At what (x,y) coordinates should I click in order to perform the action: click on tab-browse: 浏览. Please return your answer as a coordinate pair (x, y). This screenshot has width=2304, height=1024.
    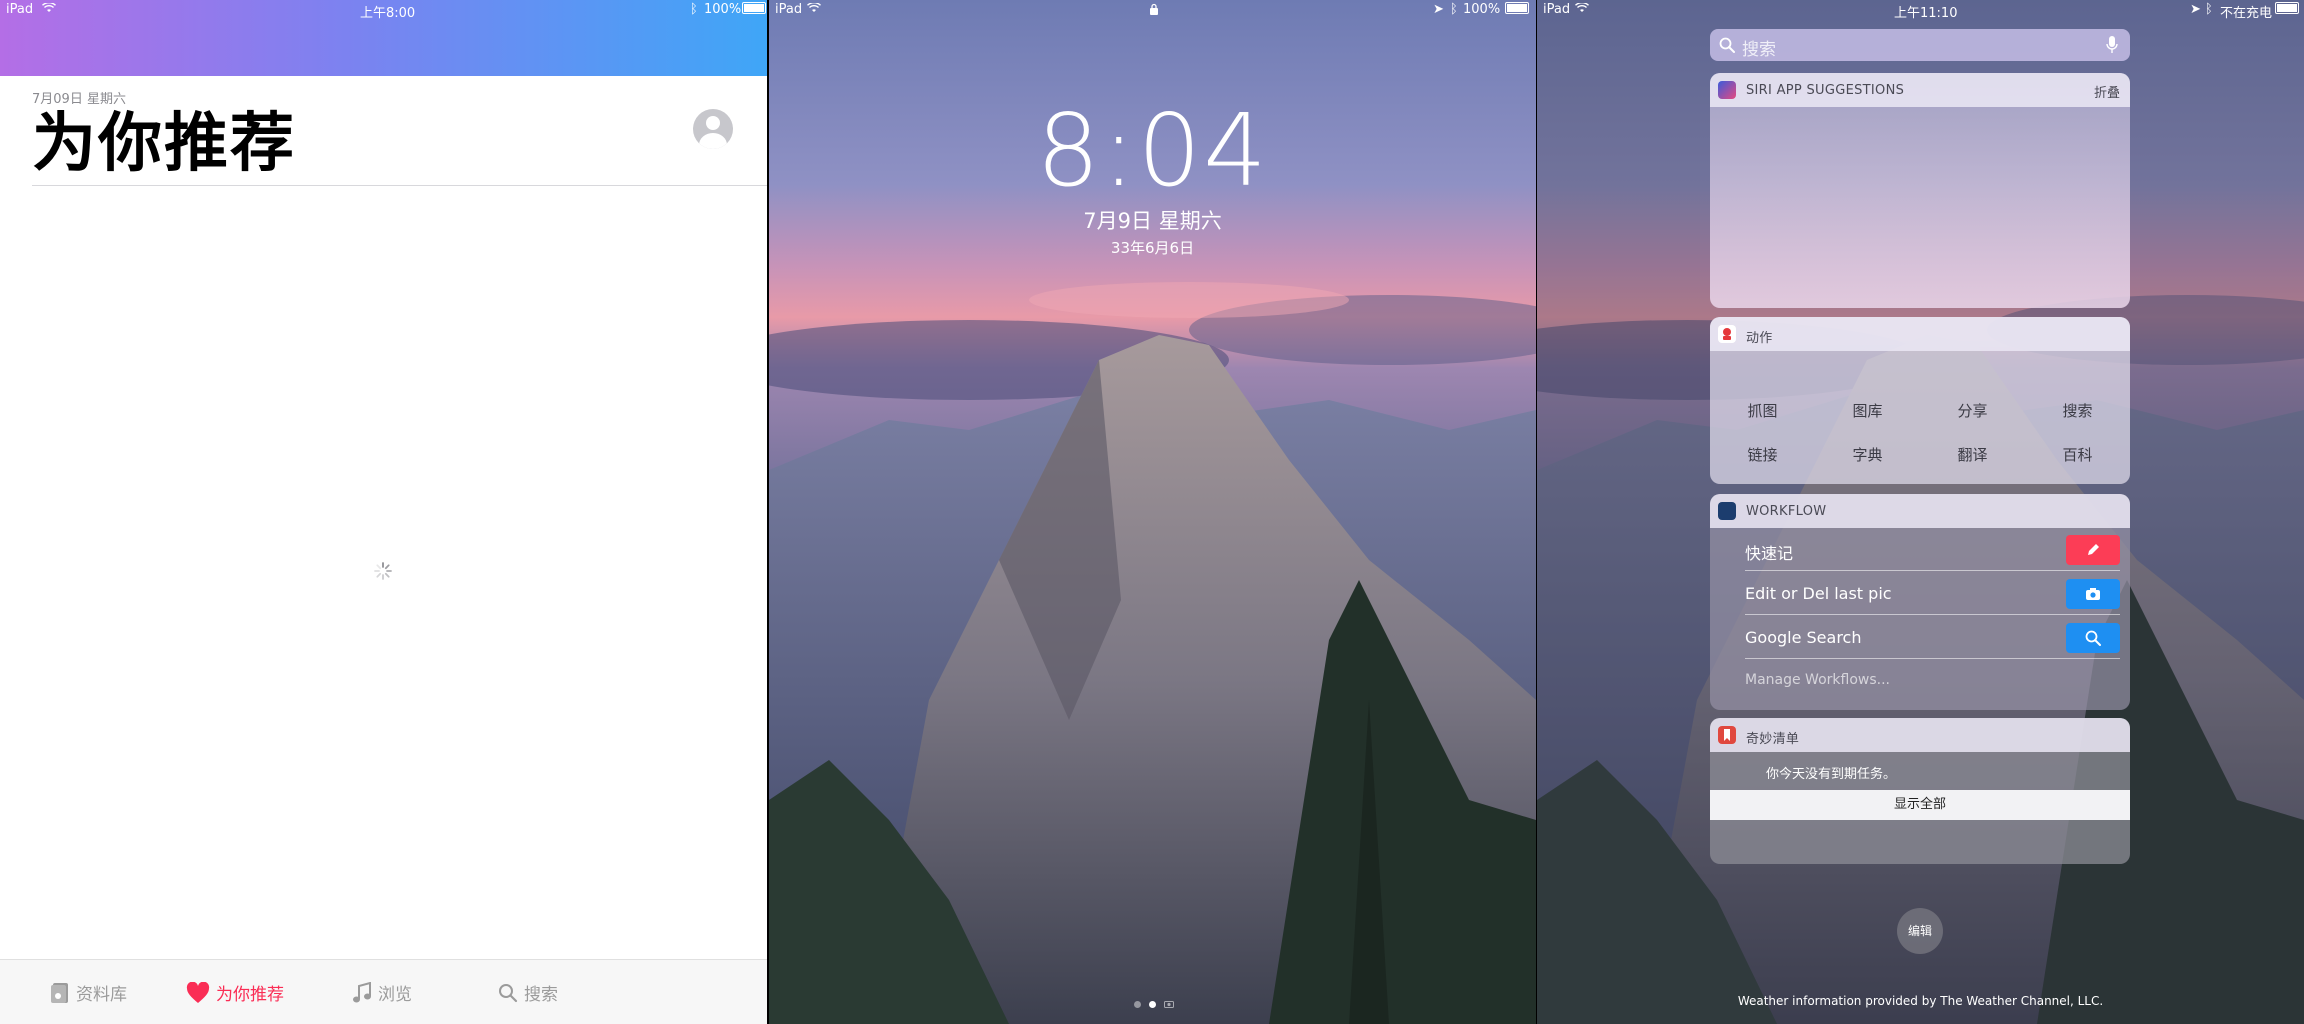
    Looking at the image, I should click on (382, 992).